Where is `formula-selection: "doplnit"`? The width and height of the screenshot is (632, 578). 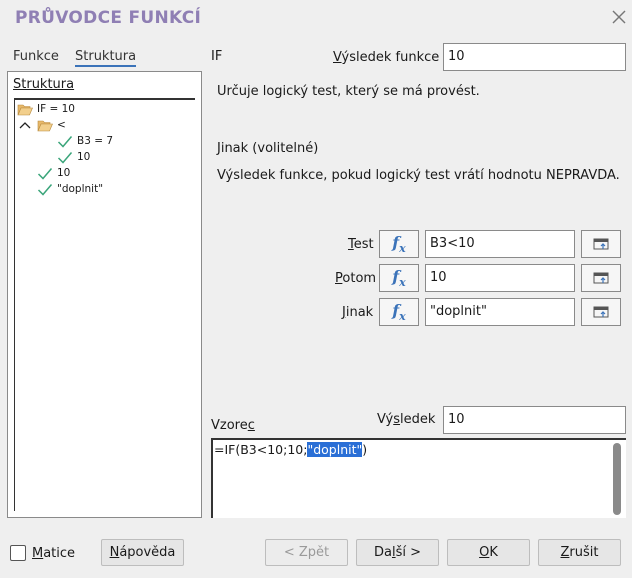 formula-selection: "doplnit" is located at coordinates (335, 449).